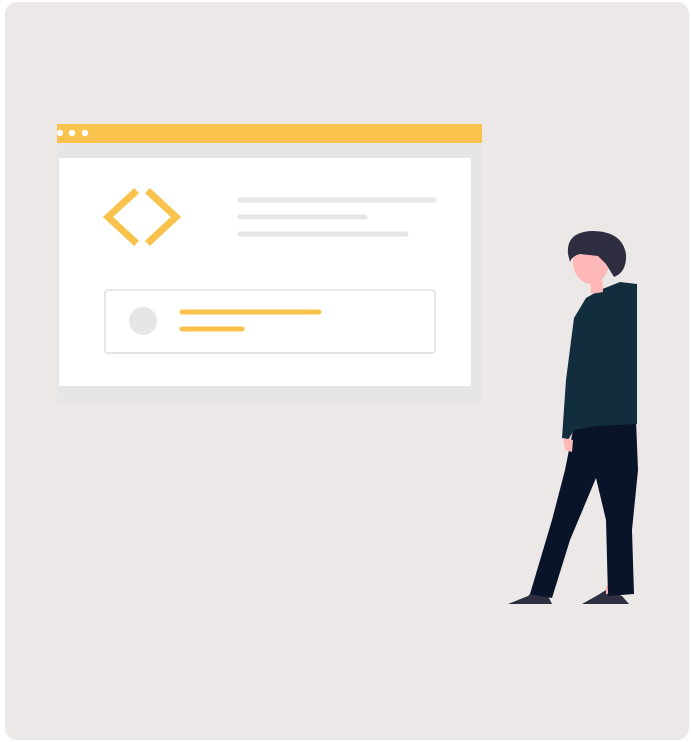  I want to click on dots-icon, so click(72, 133).